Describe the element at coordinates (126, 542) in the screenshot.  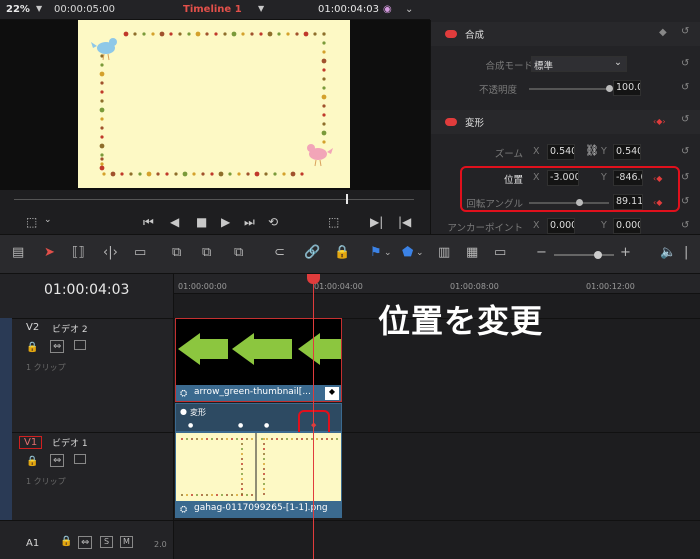
I see `mute-button: M` at that location.